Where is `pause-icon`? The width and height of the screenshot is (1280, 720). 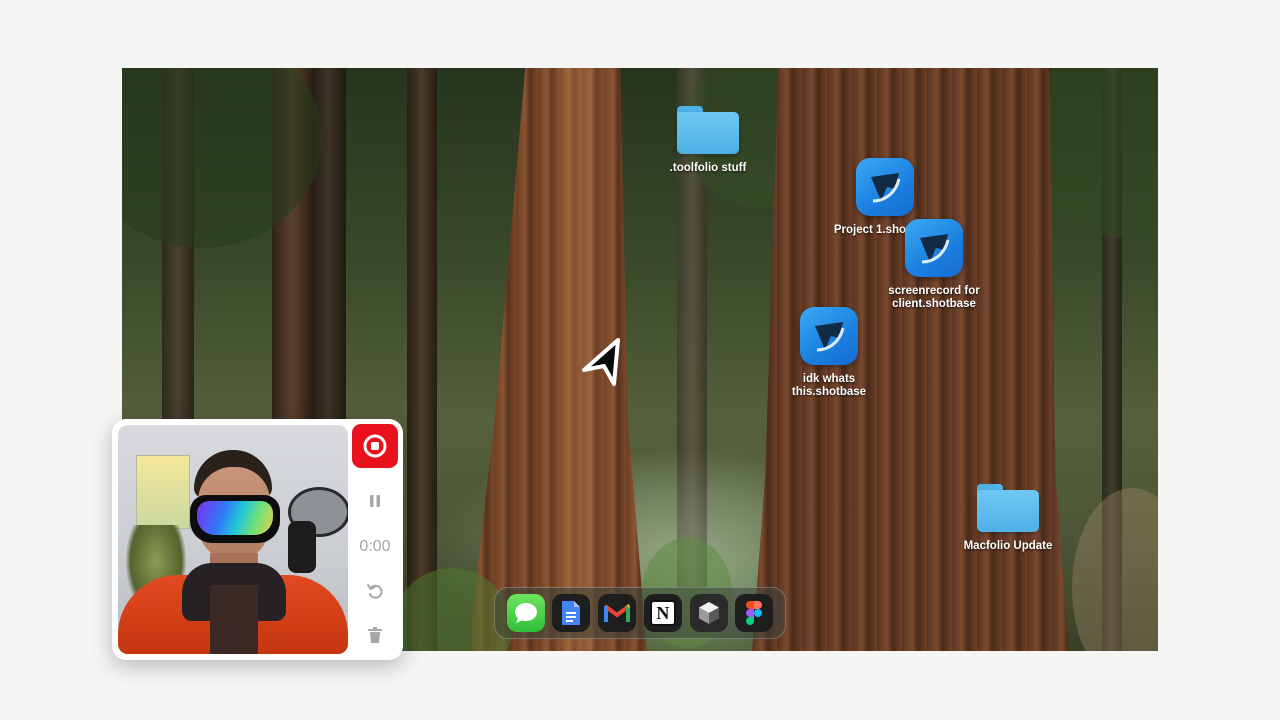
pause-icon is located at coordinates (375, 501).